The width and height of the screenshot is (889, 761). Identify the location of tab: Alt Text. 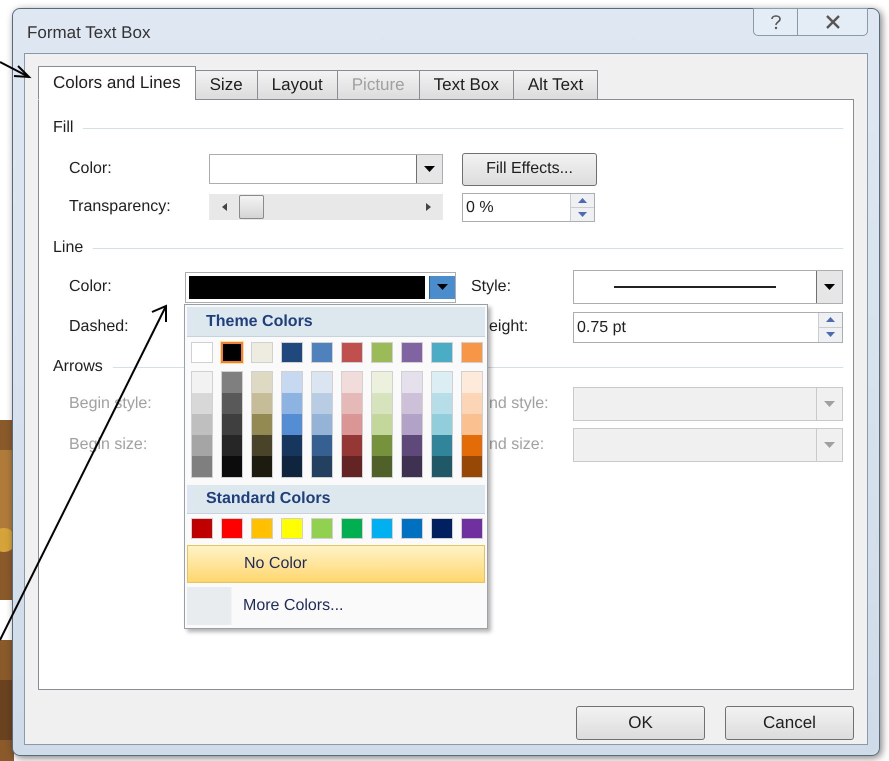
(555, 85).